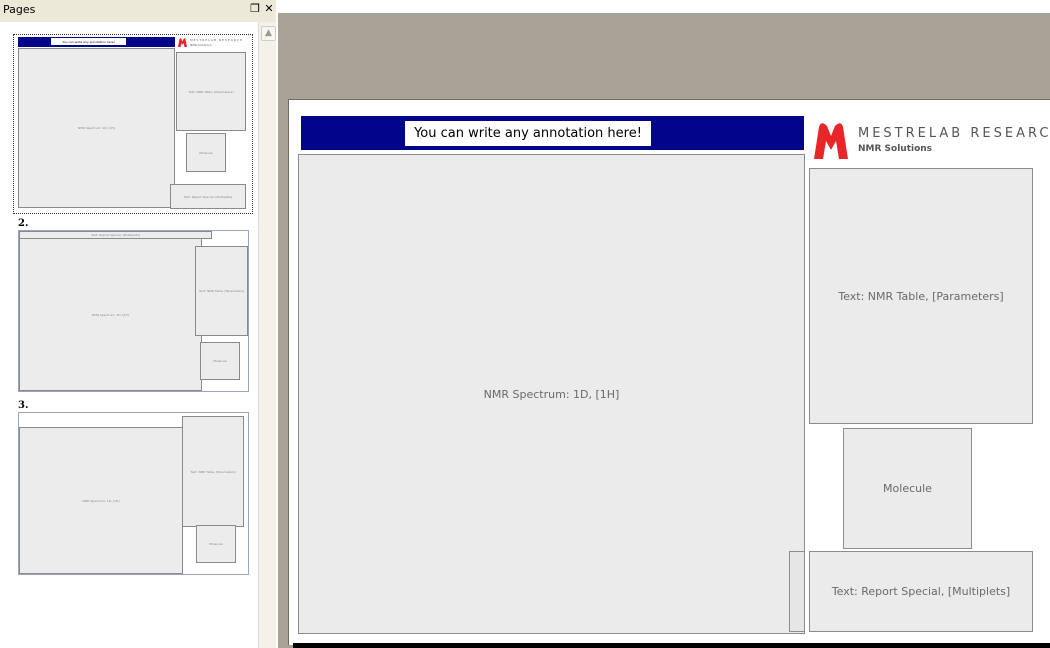  Describe the element at coordinates (895, 149) in the screenshot. I see `logo-subtitle: NMR Solutions` at that location.